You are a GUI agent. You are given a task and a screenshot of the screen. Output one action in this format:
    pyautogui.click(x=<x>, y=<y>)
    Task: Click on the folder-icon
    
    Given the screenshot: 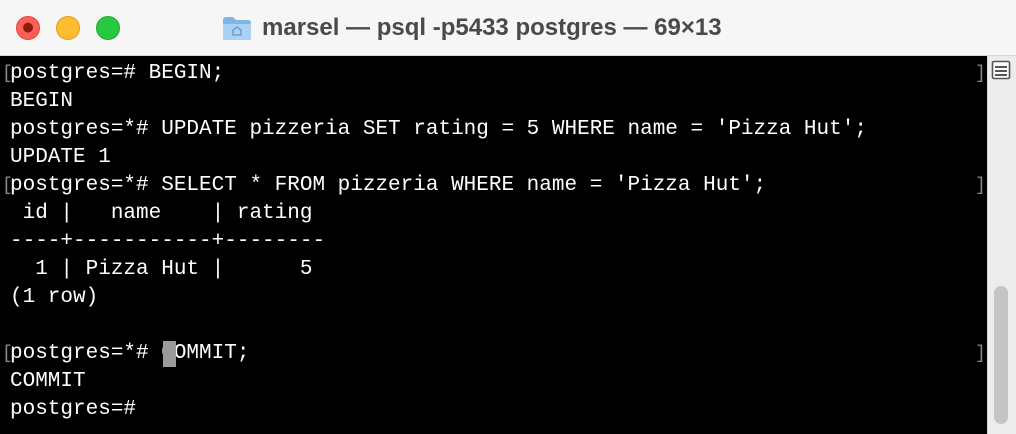 What is the action you would take?
    pyautogui.click(x=237, y=28)
    